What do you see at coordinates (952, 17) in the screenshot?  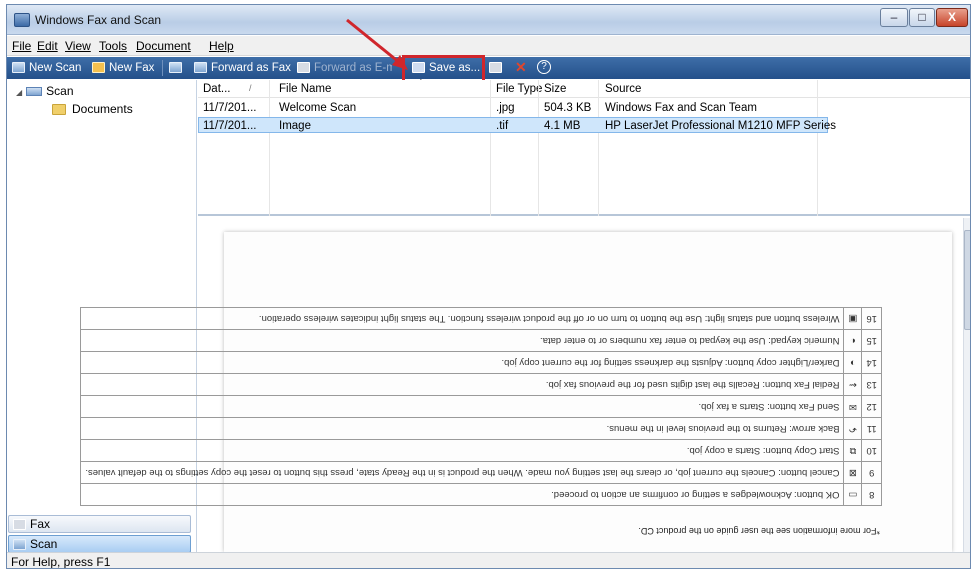 I see `close-button: X` at bounding box center [952, 17].